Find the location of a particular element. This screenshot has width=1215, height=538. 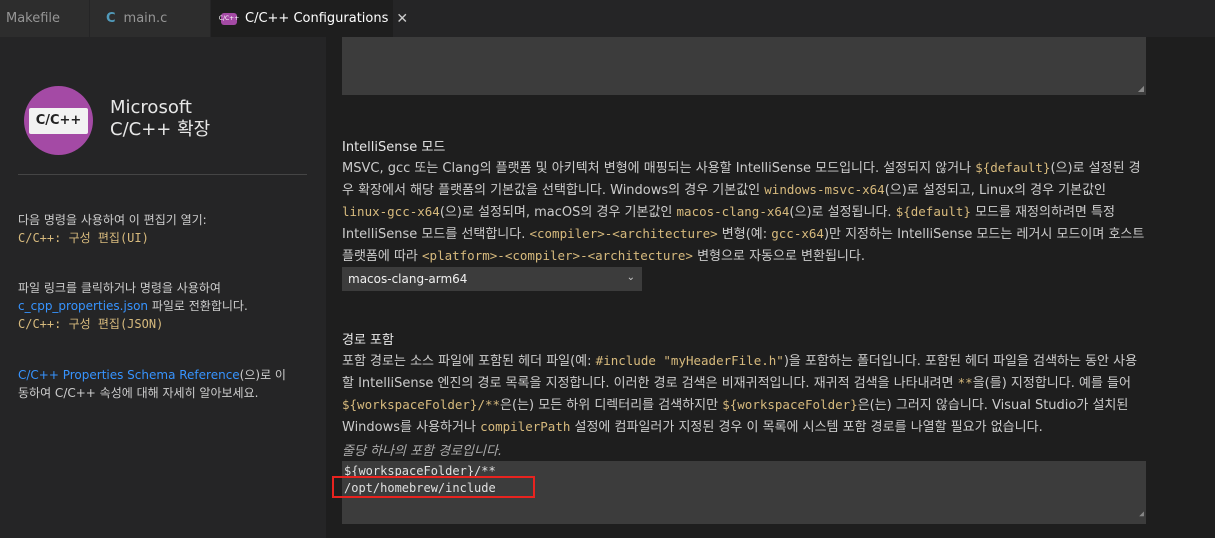

open-ui-text: 다음 명령을 사용하여 이 편집기 열기: is located at coordinates (112, 220).